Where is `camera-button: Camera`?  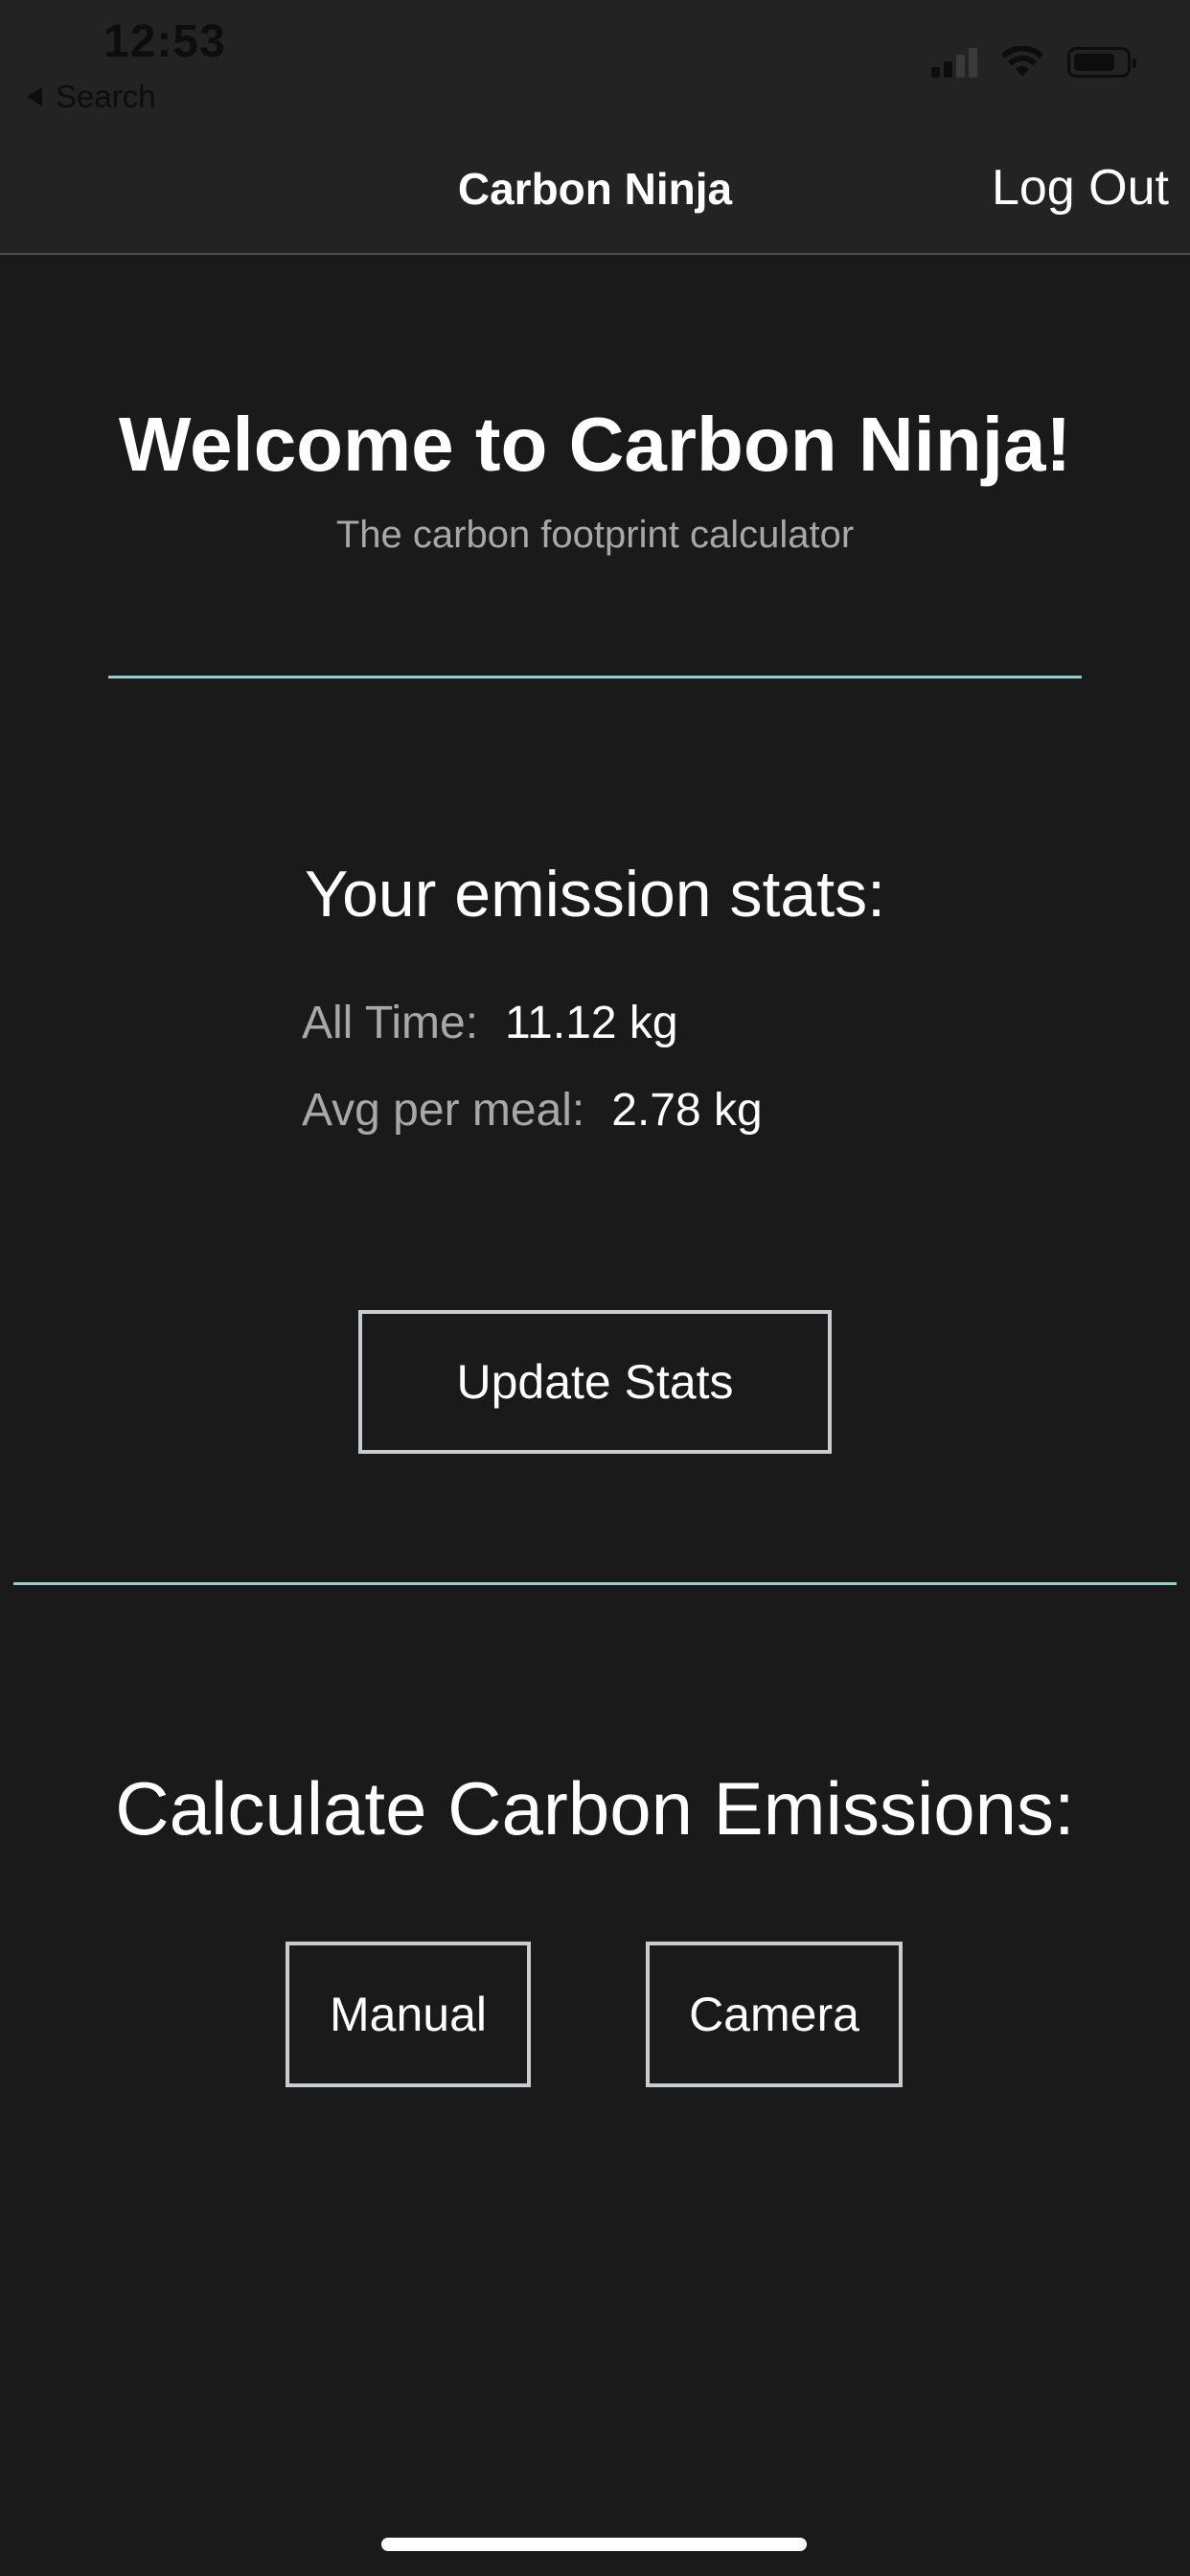
camera-button: Camera is located at coordinates (775, 2014).